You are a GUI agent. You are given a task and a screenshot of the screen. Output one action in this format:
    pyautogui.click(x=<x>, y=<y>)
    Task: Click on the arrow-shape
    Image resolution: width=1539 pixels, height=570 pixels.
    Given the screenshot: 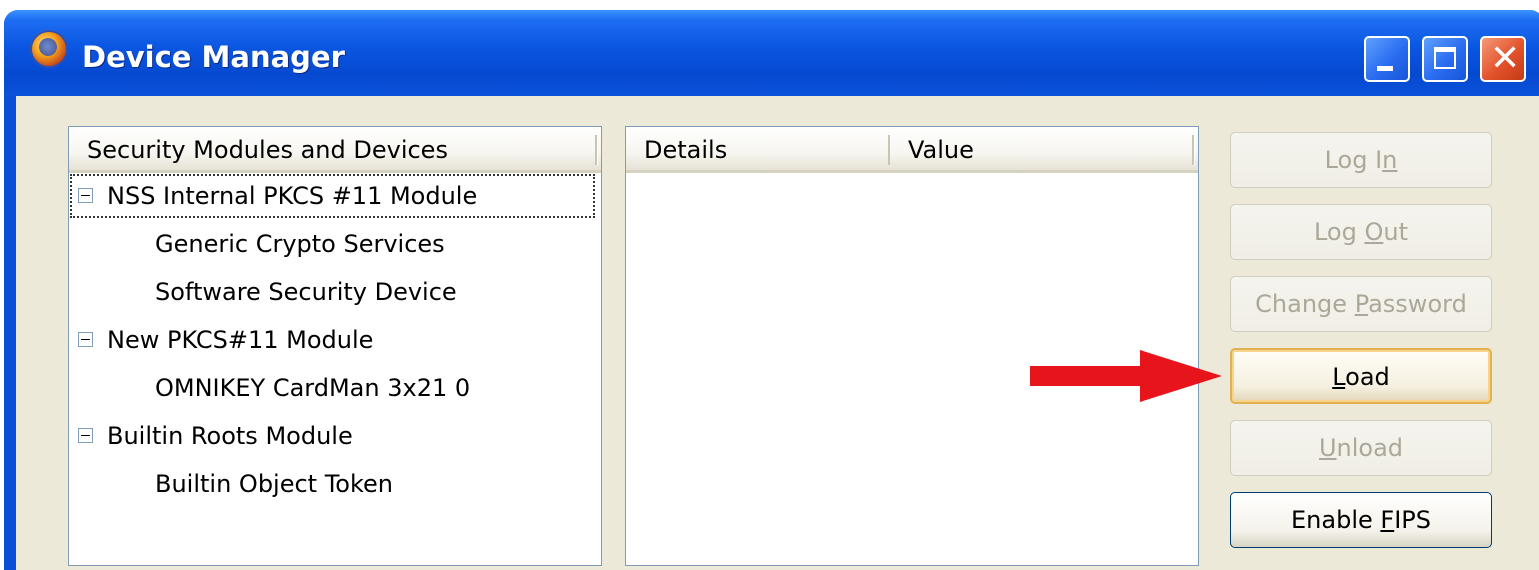 What is the action you would take?
    pyautogui.click(x=1126, y=376)
    